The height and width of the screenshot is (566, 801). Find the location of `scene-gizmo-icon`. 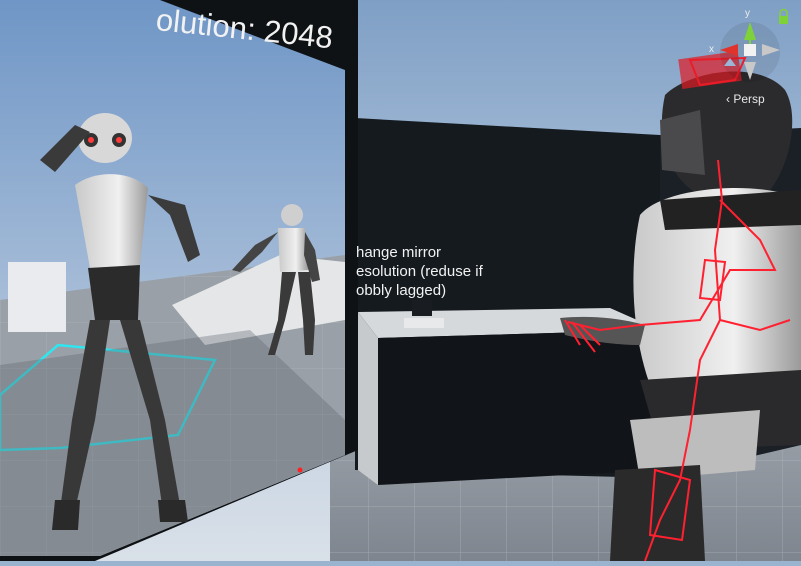

scene-gizmo-icon is located at coordinates (750, 52).